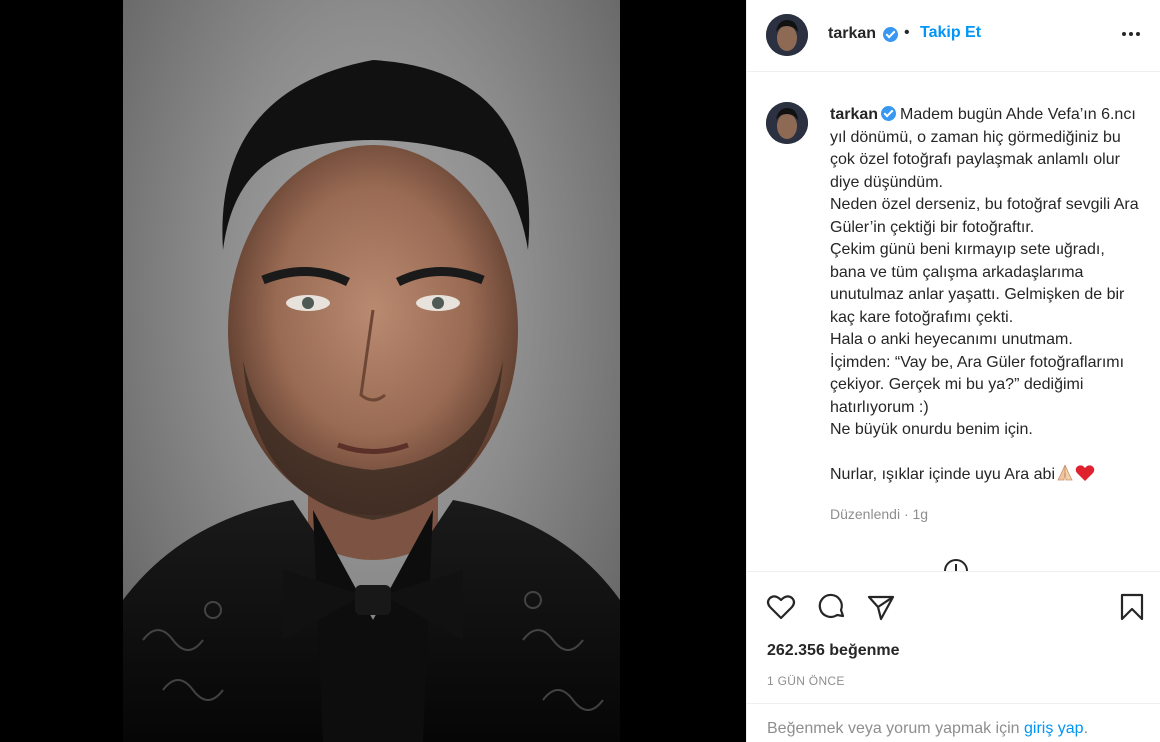  Describe the element at coordinates (854, 114) in the screenshot. I see `caption-username: tarkan` at that location.